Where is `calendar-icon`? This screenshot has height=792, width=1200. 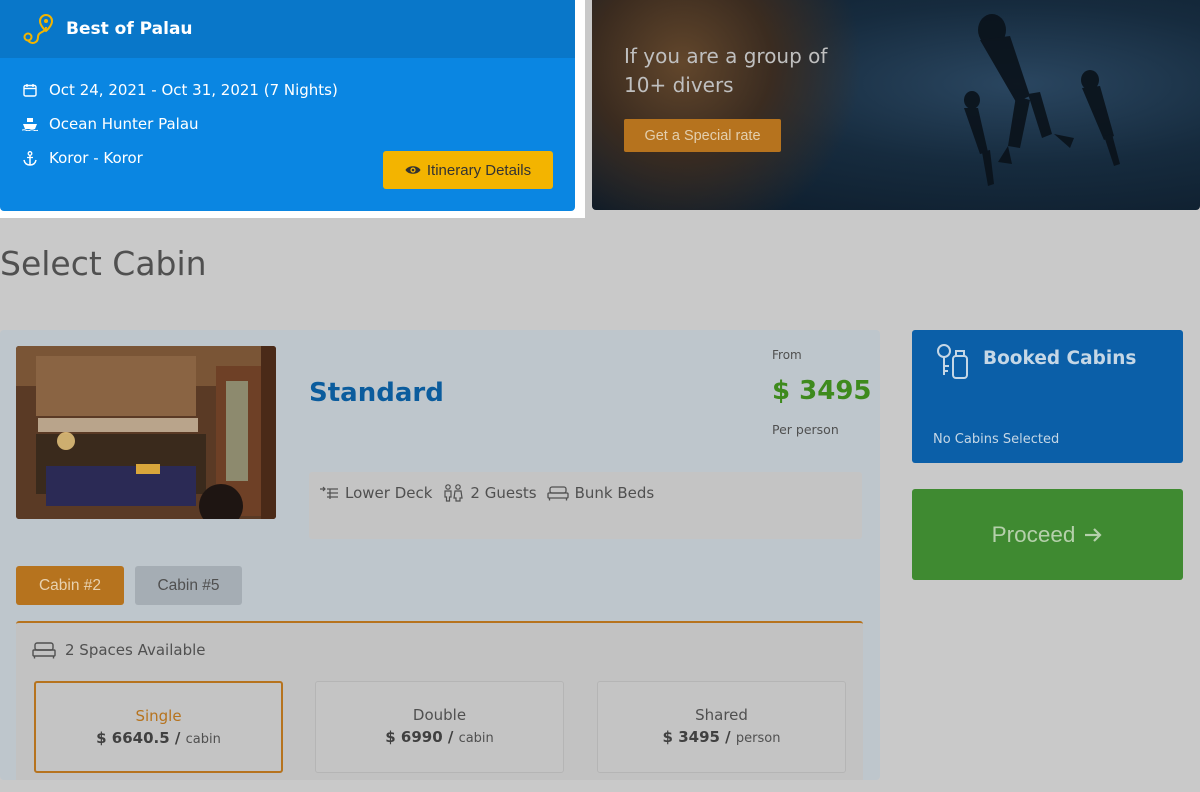
calendar-icon is located at coordinates (30, 90).